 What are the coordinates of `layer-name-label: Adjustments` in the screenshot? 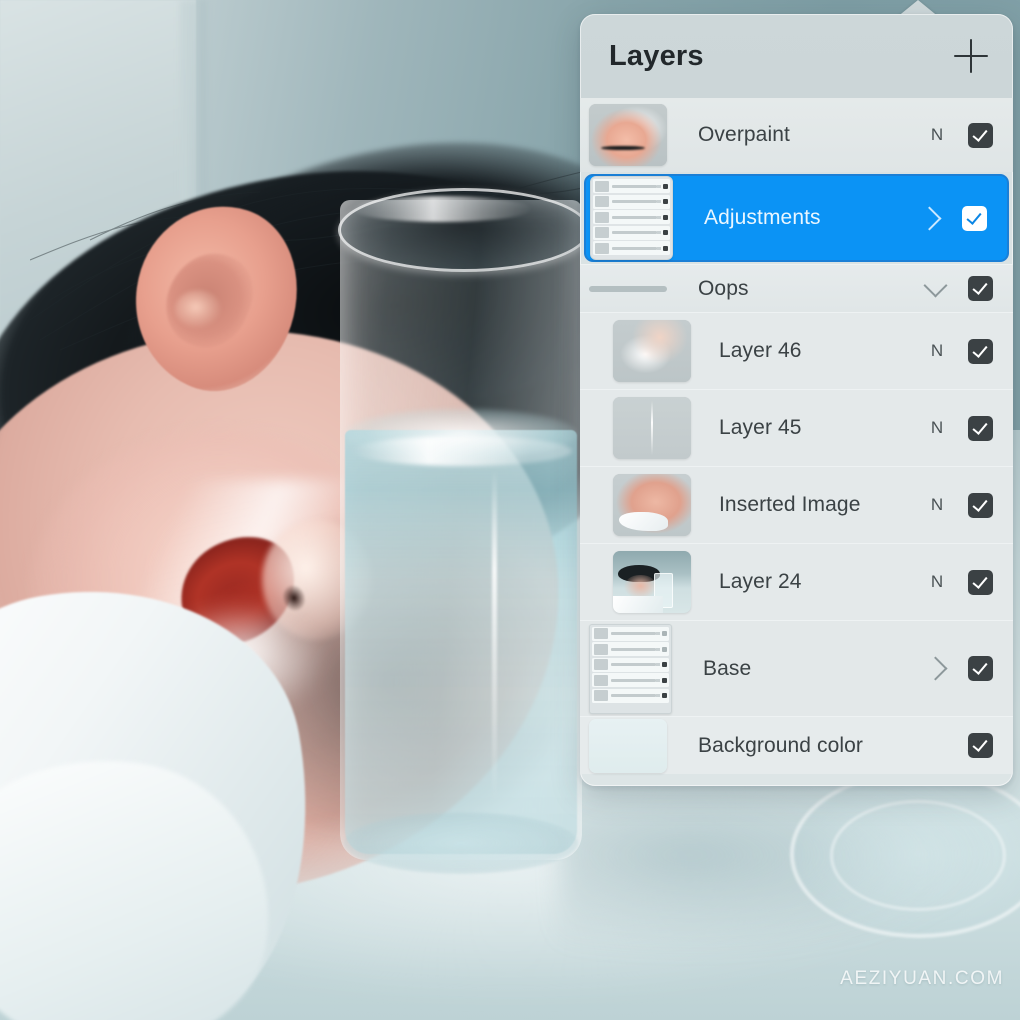 It's located at (762, 217).